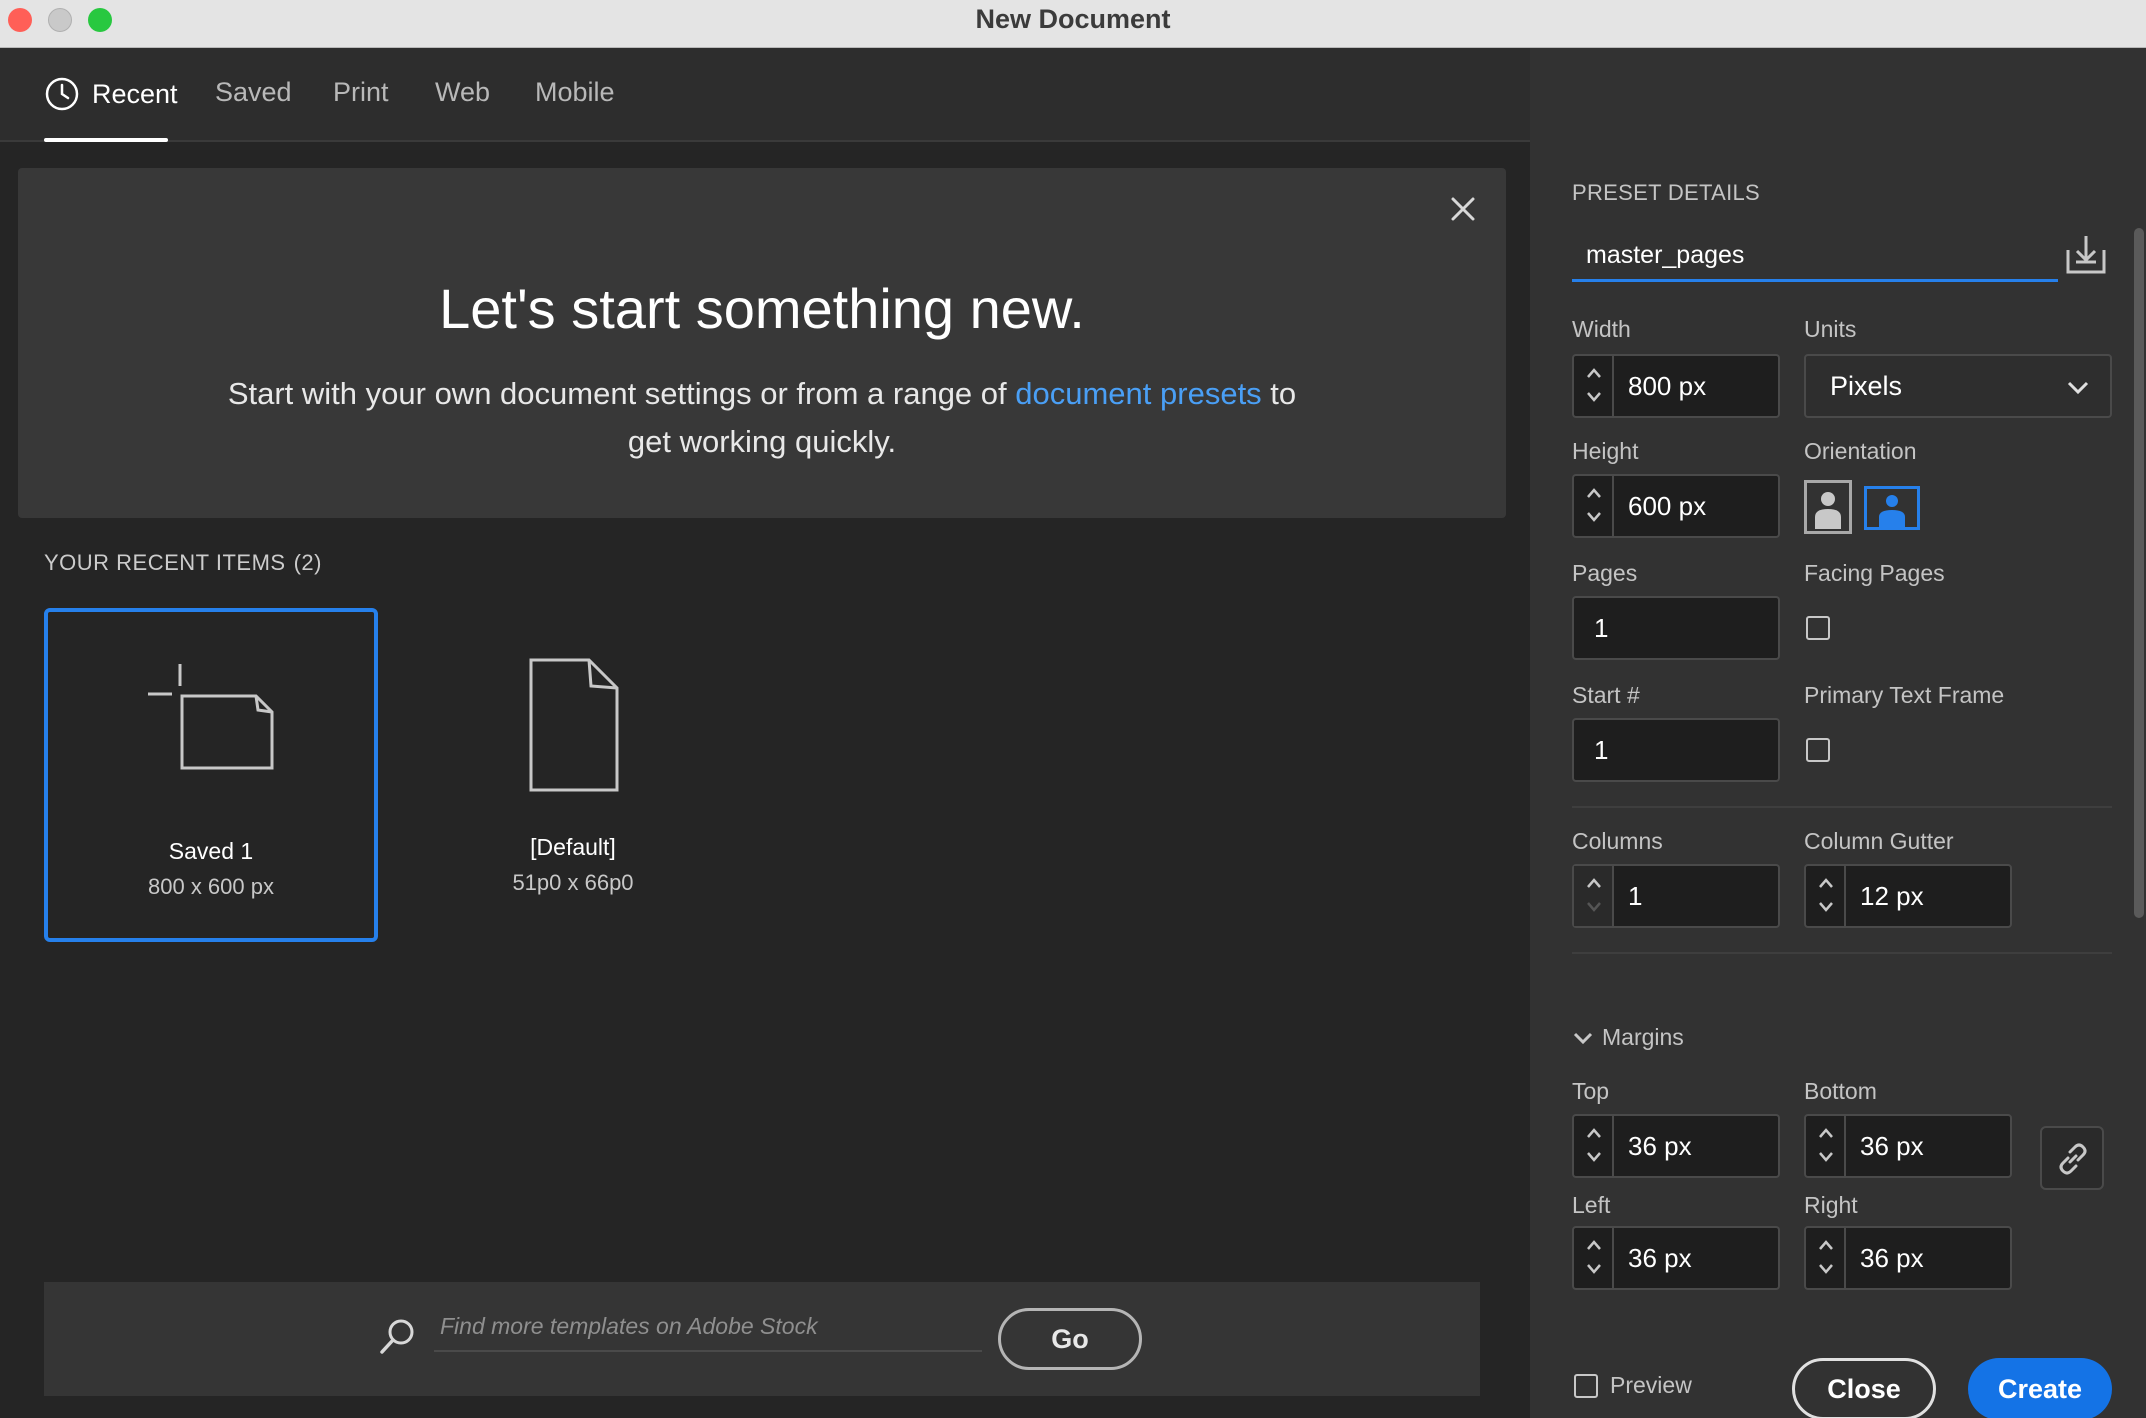 This screenshot has width=2146, height=1418. Describe the element at coordinates (1826, 1146) in the screenshot. I see `margin-bottom-stepper` at that location.